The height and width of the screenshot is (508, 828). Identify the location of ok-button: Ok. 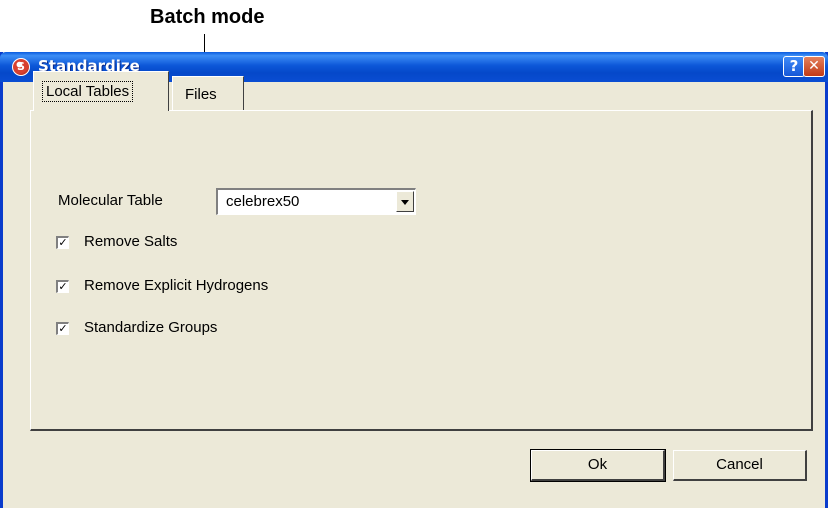
(598, 465).